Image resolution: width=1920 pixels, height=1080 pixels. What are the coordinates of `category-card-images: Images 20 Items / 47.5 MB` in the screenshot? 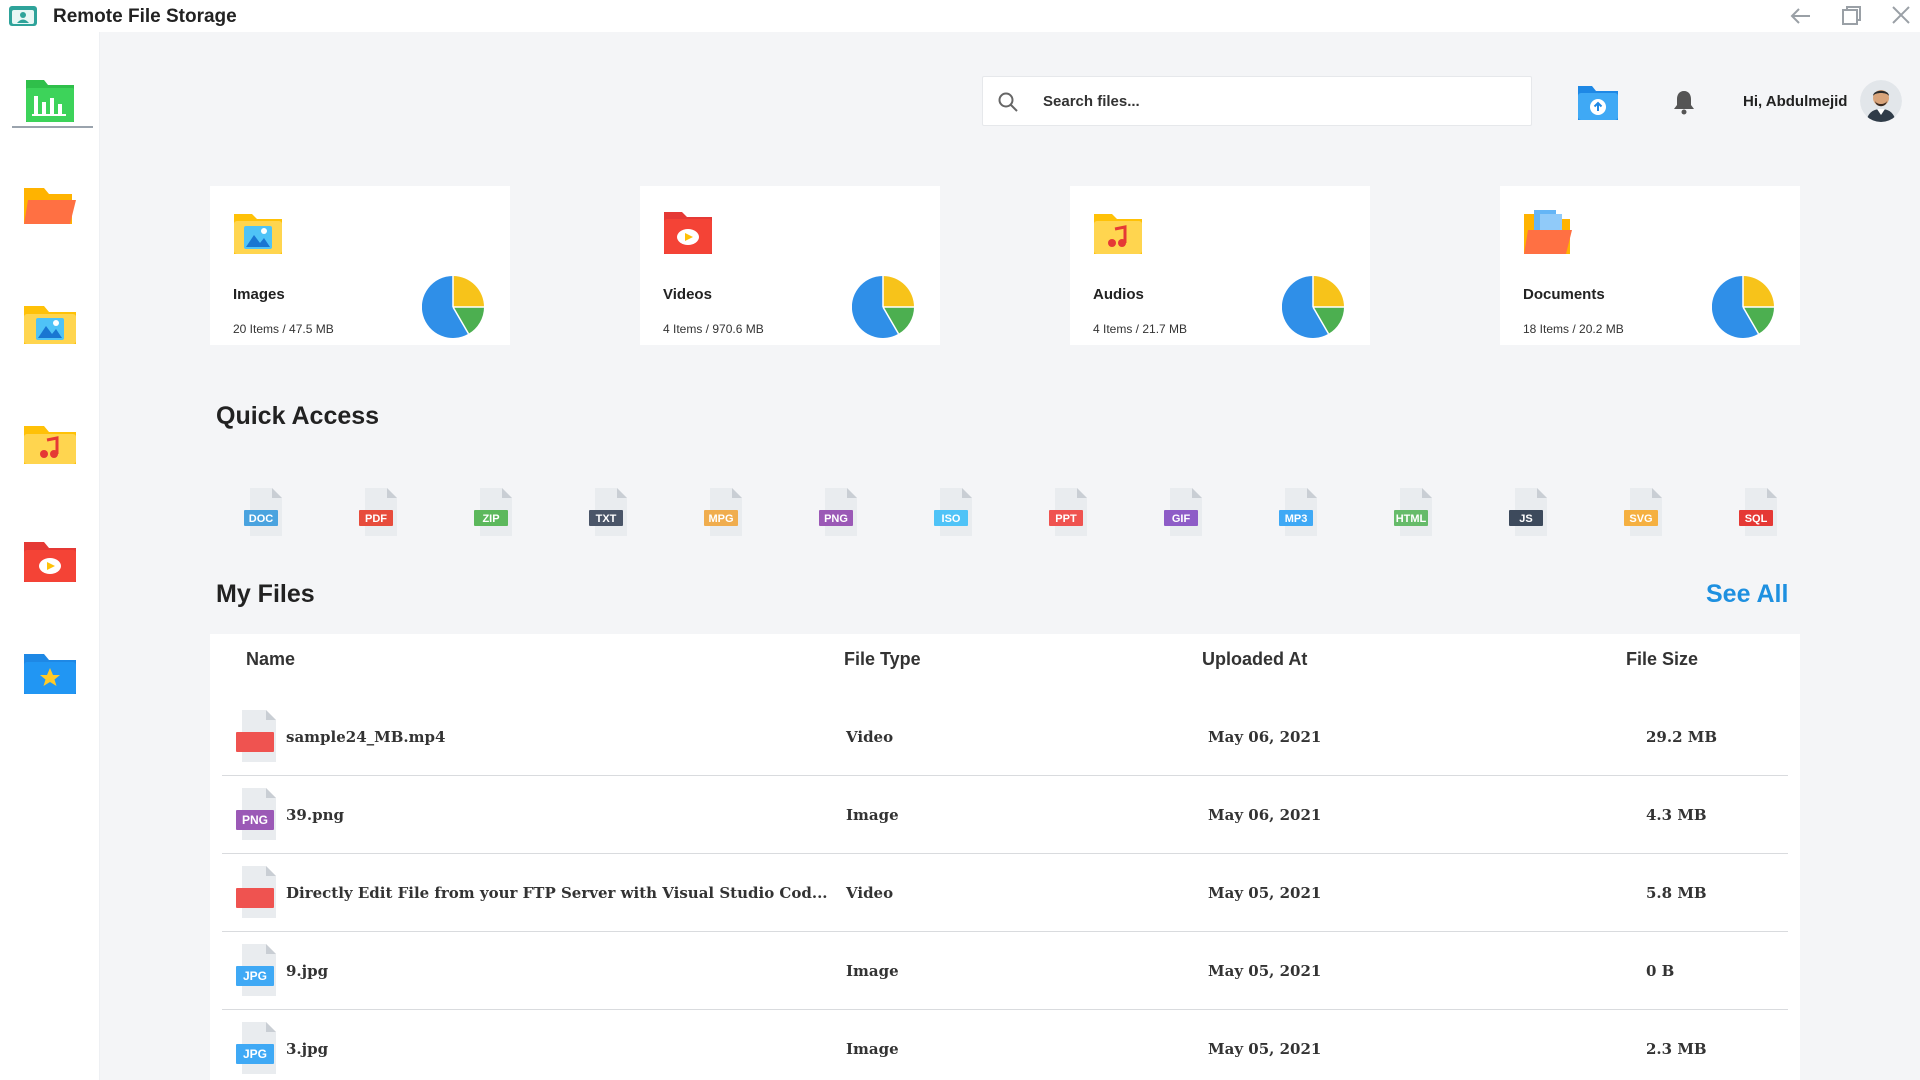 It's located at (360, 265).